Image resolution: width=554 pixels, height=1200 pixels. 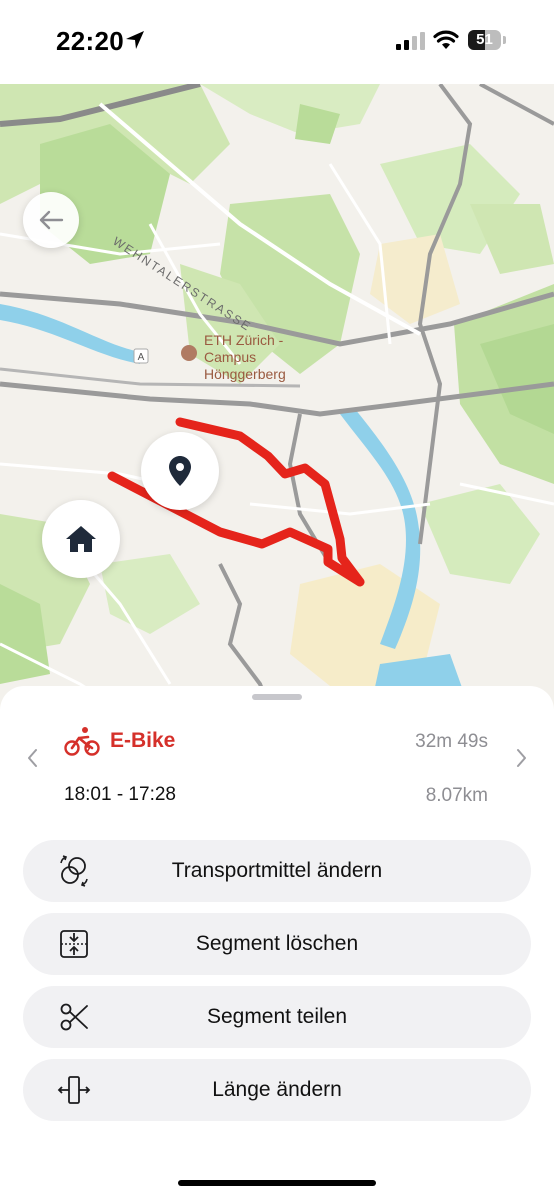 What do you see at coordinates (141, 357) in the screenshot?
I see `road-shield: A` at bounding box center [141, 357].